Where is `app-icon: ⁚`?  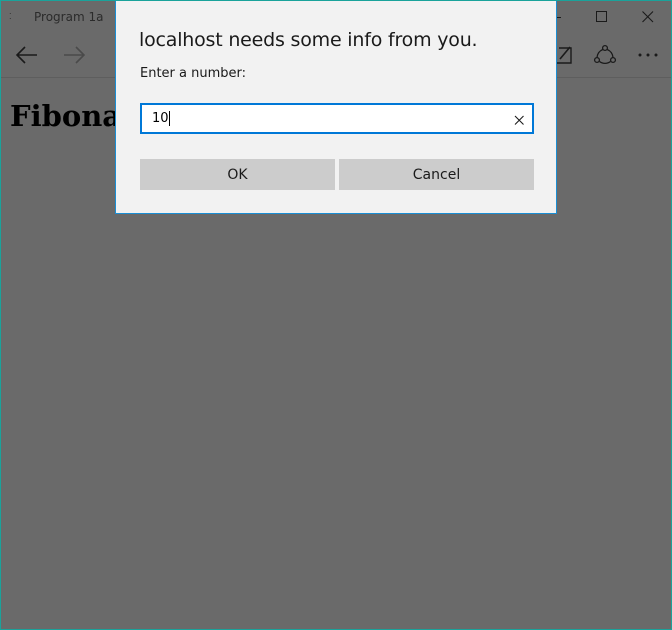 app-icon: ⁚ is located at coordinates (10, 16).